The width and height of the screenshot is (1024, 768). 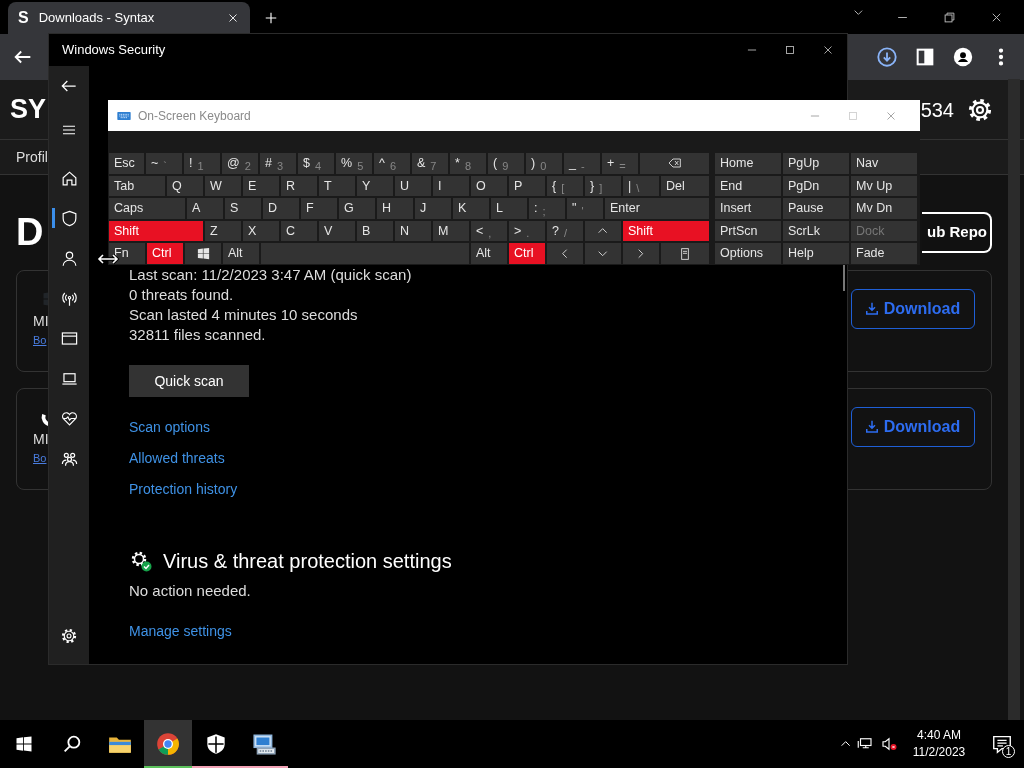 What do you see at coordinates (887, 57) in the screenshot?
I see `download-icon` at bounding box center [887, 57].